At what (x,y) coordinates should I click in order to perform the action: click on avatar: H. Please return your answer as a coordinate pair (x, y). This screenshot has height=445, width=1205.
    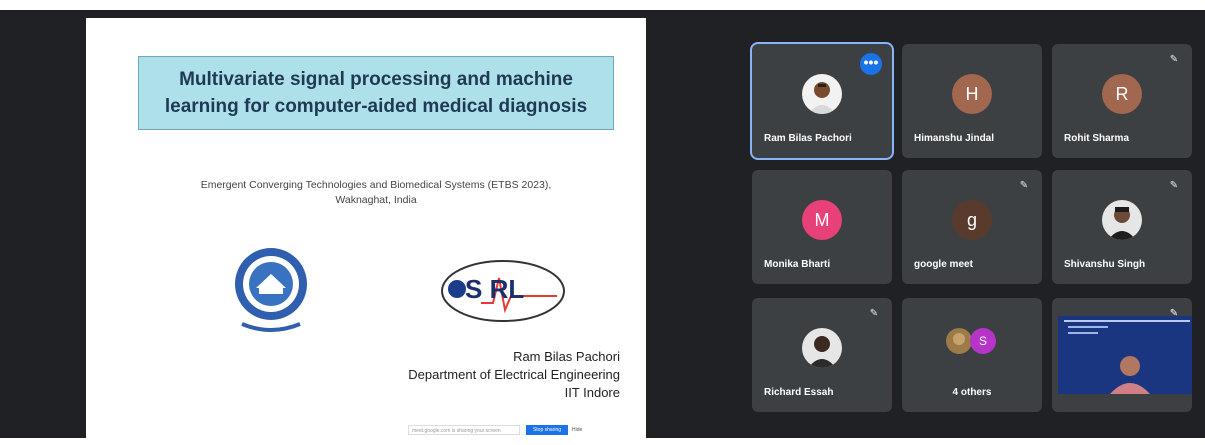
    Looking at the image, I should click on (972, 94).